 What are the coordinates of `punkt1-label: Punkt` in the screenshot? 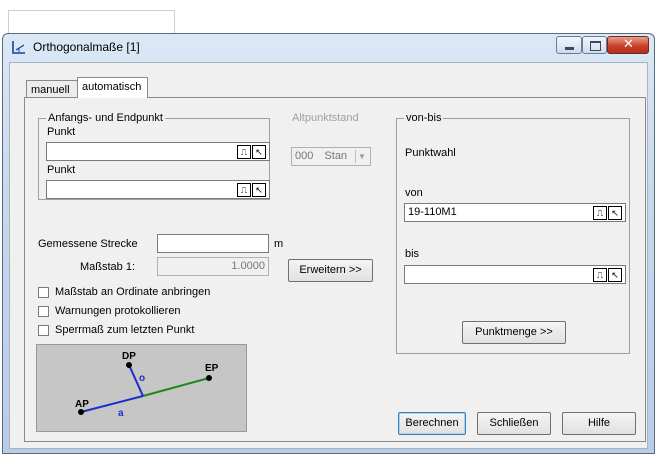 It's located at (61, 132).